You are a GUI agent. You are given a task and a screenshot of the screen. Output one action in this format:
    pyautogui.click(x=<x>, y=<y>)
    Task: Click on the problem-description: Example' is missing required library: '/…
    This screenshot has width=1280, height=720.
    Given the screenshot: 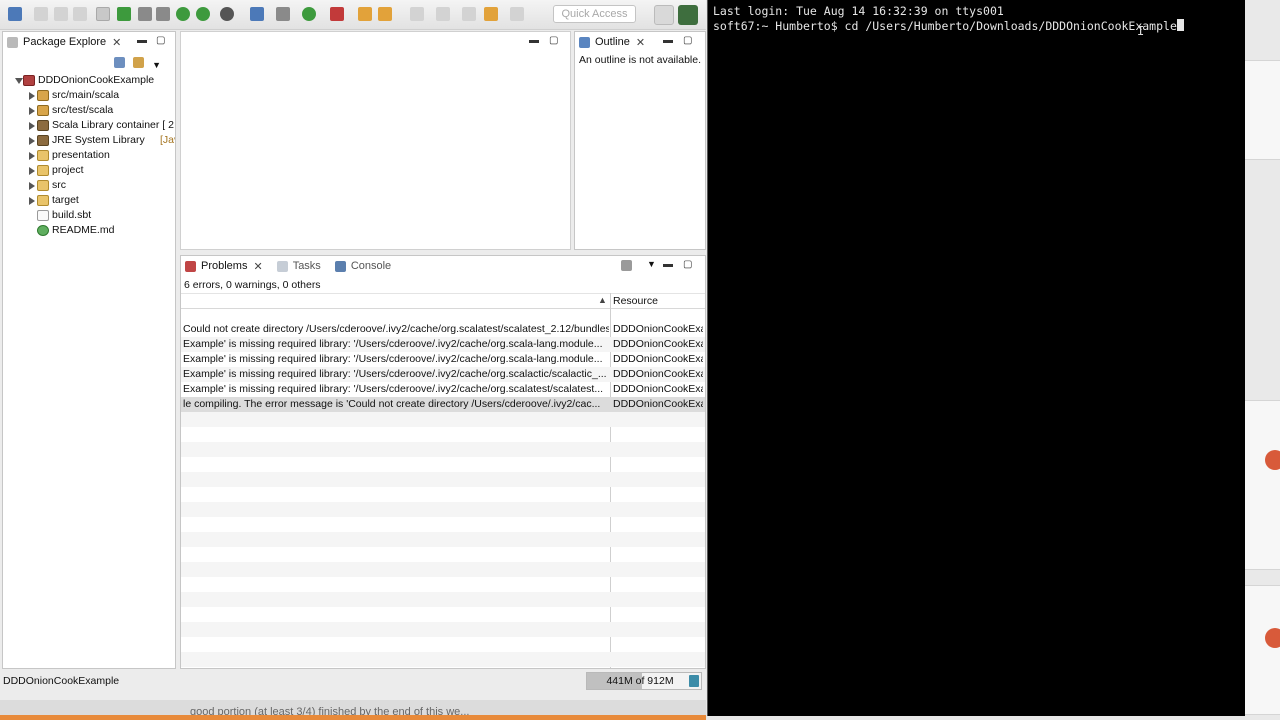 What is the action you would take?
    pyautogui.click(x=393, y=389)
    